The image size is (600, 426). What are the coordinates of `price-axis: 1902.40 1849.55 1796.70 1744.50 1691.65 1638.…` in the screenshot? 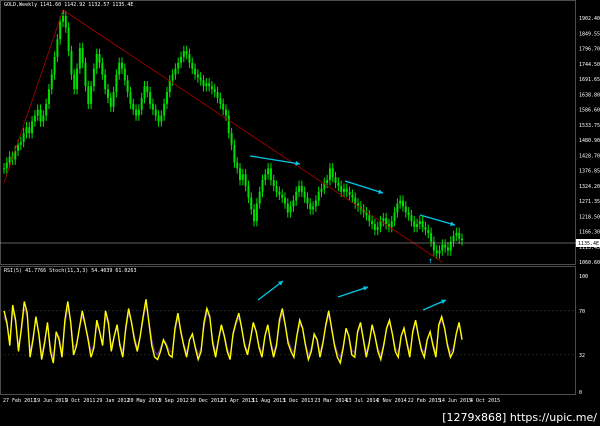 It's located at (589, 141).